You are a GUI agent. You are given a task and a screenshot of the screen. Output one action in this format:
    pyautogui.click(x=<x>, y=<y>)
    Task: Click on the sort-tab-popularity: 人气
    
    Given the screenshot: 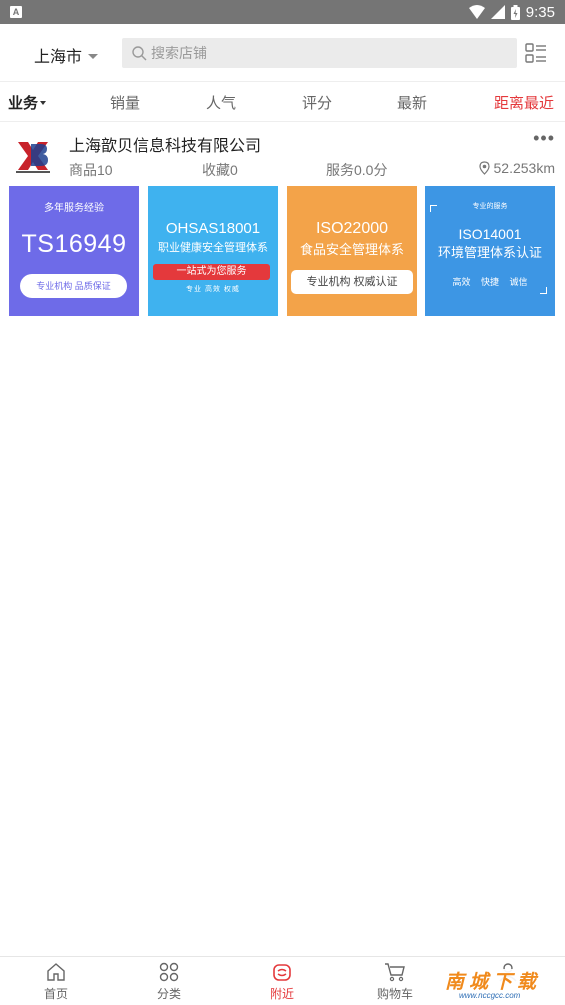 What is the action you would take?
    pyautogui.click(x=221, y=102)
    